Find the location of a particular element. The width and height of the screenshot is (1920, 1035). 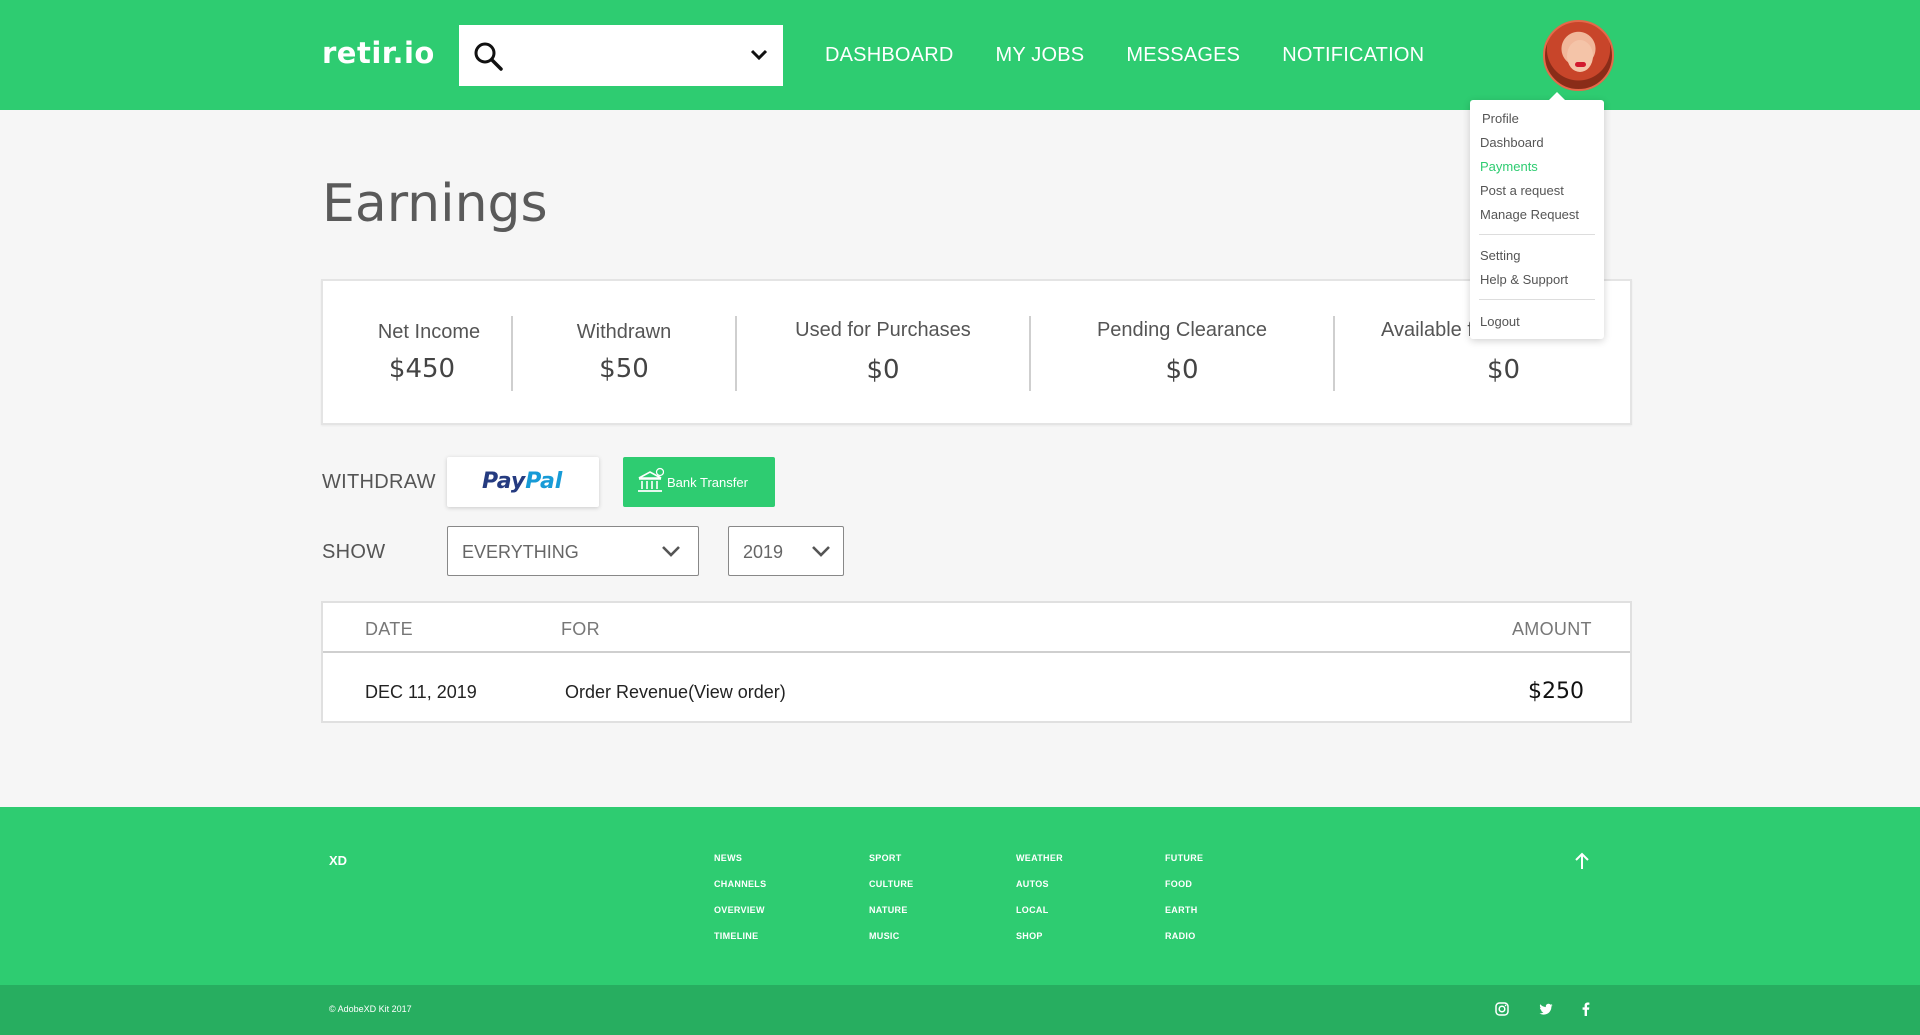

stat-label: Used for Purchases is located at coordinates (883, 330).